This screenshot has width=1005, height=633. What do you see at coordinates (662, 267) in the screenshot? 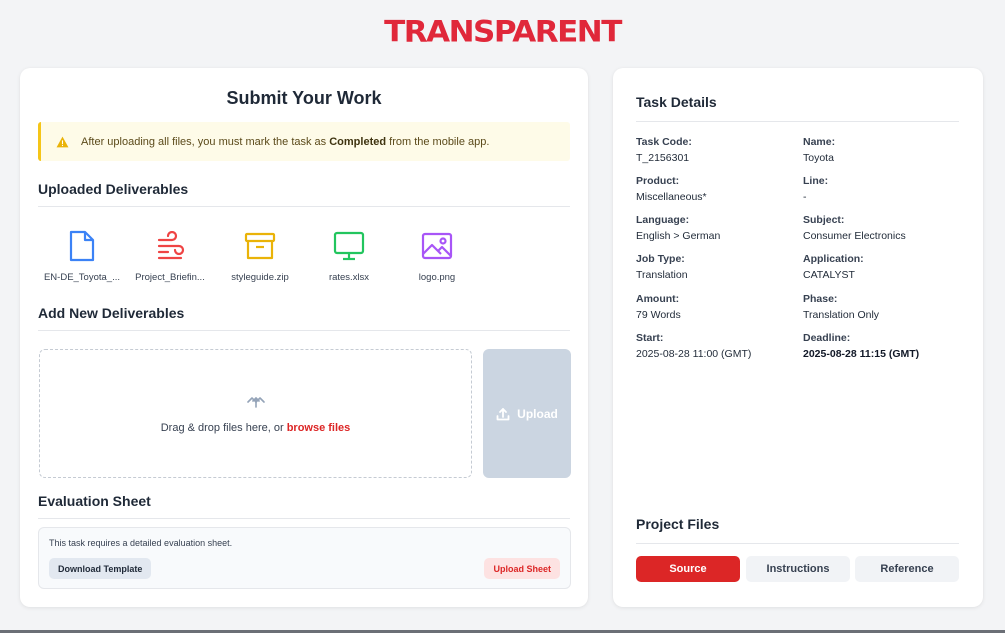
I see `field-job-type: Job Type: Translation` at bounding box center [662, 267].